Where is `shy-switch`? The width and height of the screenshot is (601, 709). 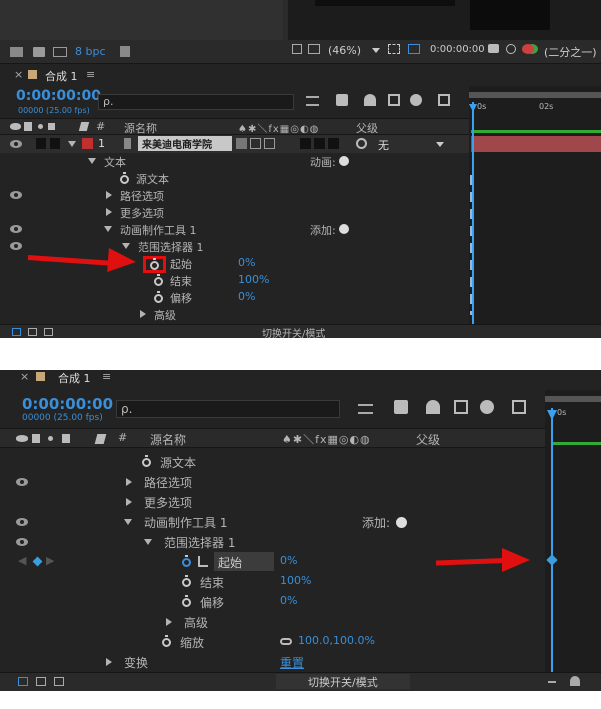 shy-switch is located at coordinates (241, 143).